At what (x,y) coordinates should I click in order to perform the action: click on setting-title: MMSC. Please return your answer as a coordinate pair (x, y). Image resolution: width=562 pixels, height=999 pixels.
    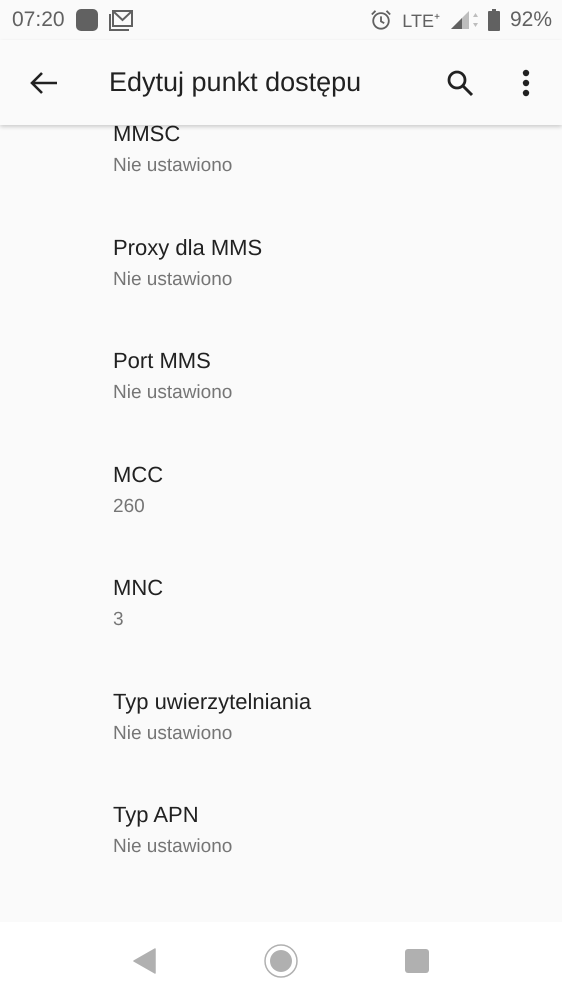
    Looking at the image, I should click on (146, 136).